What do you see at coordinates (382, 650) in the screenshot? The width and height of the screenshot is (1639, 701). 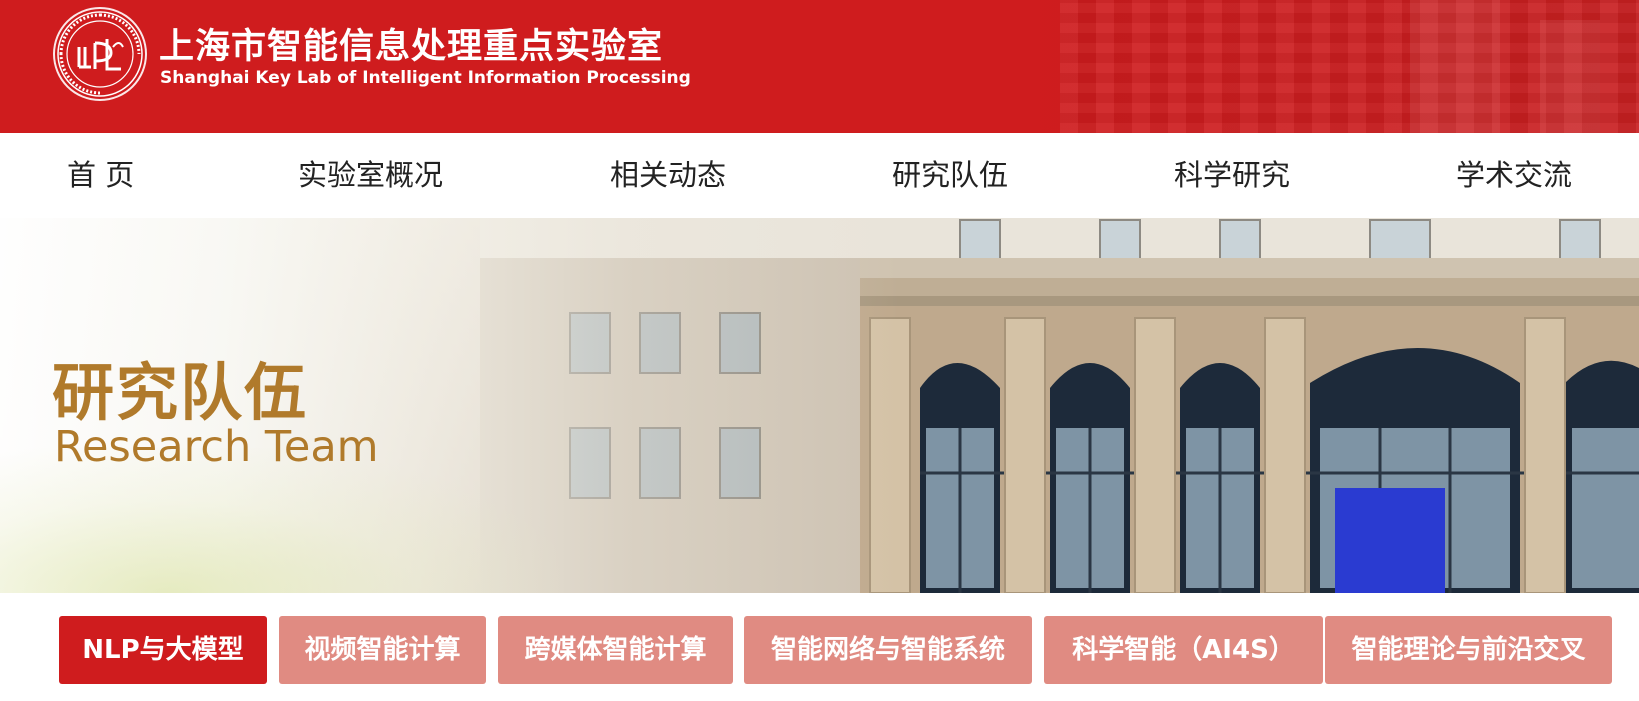 I see `tab-video-computing: 视频智能计算` at bounding box center [382, 650].